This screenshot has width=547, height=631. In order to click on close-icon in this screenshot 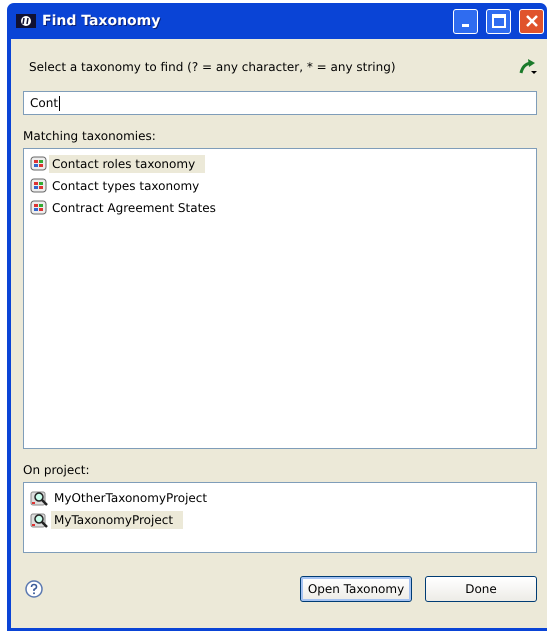, I will do `click(531, 21)`.